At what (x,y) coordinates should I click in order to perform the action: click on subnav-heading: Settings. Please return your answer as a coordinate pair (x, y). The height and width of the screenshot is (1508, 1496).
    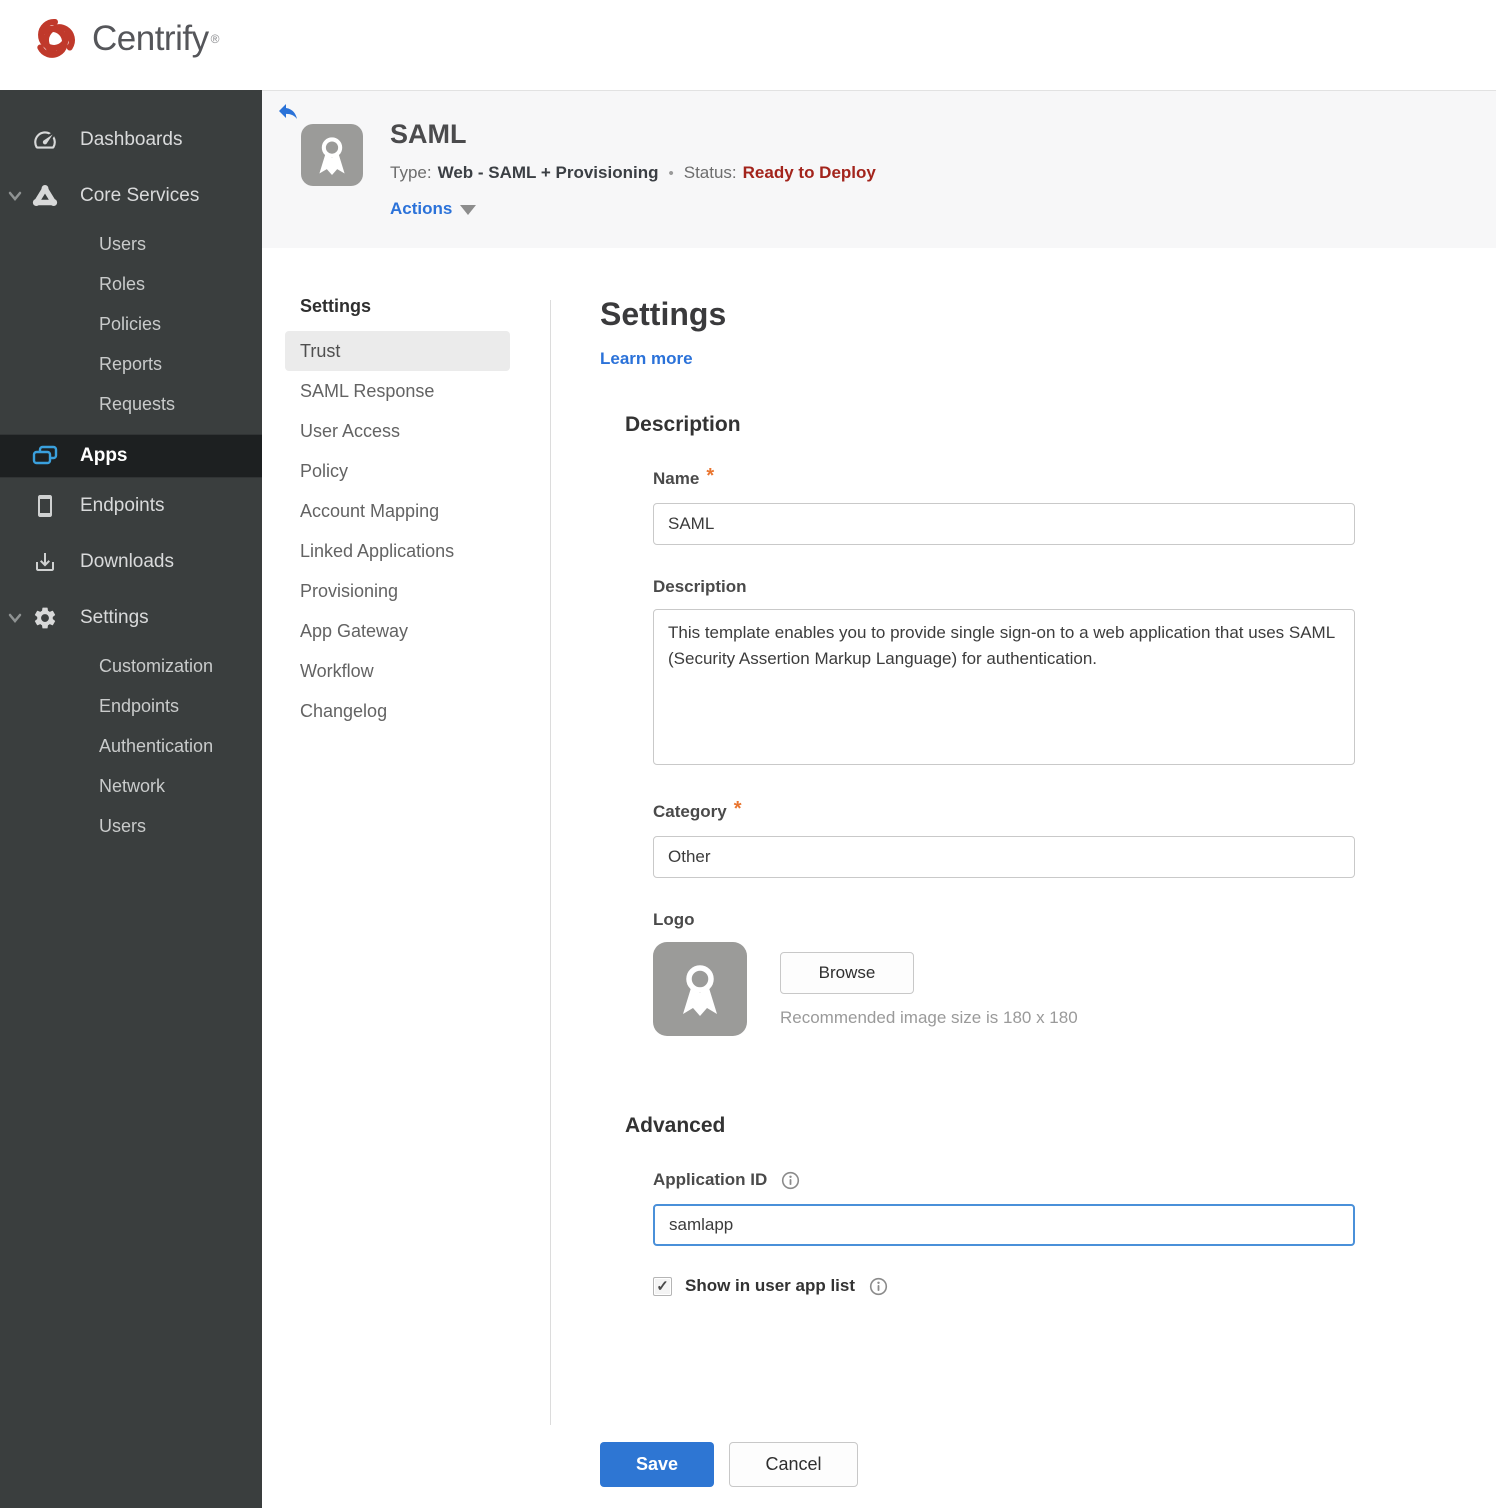
    Looking at the image, I should click on (336, 306).